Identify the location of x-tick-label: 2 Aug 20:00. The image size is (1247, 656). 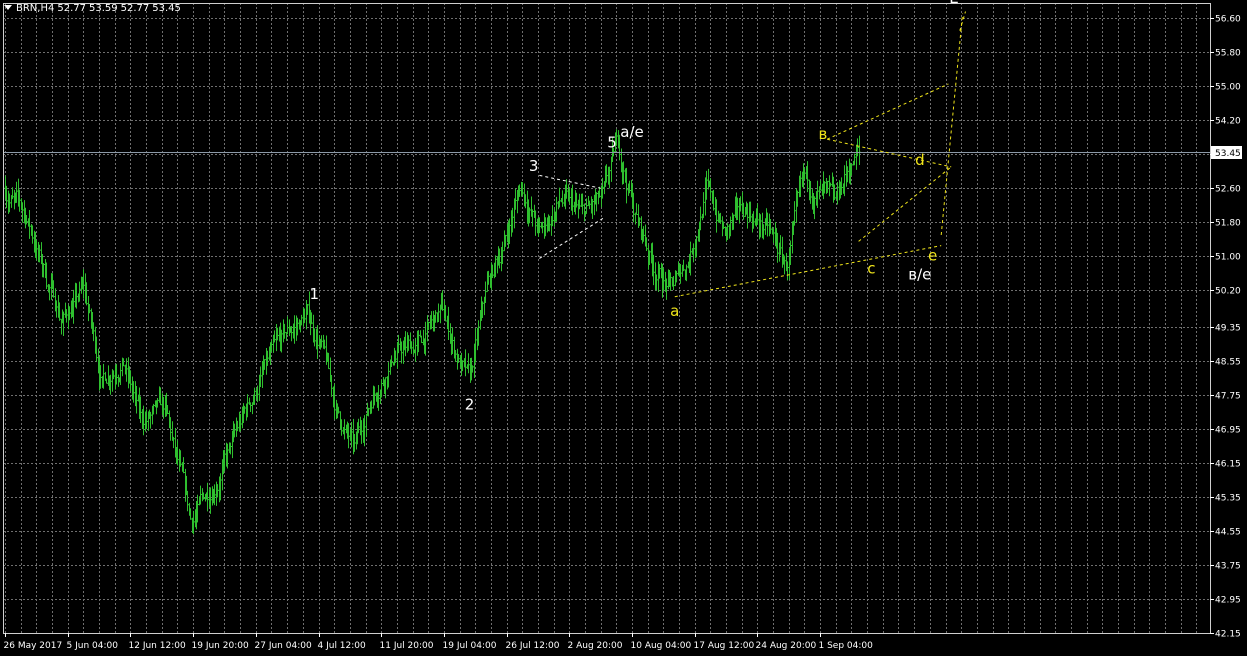
(595, 646).